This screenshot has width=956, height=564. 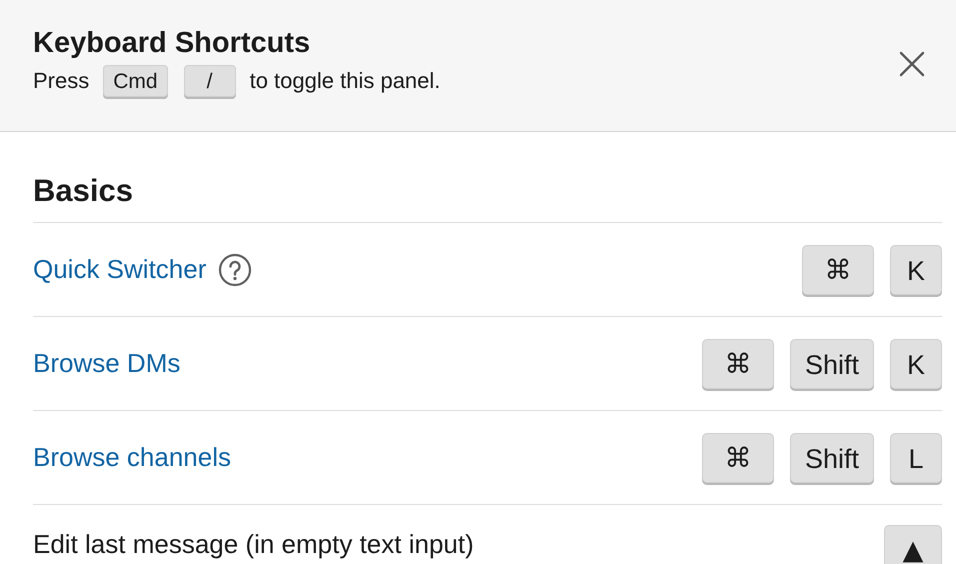 I want to click on shortcut-link: Quick Switcher, so click(x=119, y=269).